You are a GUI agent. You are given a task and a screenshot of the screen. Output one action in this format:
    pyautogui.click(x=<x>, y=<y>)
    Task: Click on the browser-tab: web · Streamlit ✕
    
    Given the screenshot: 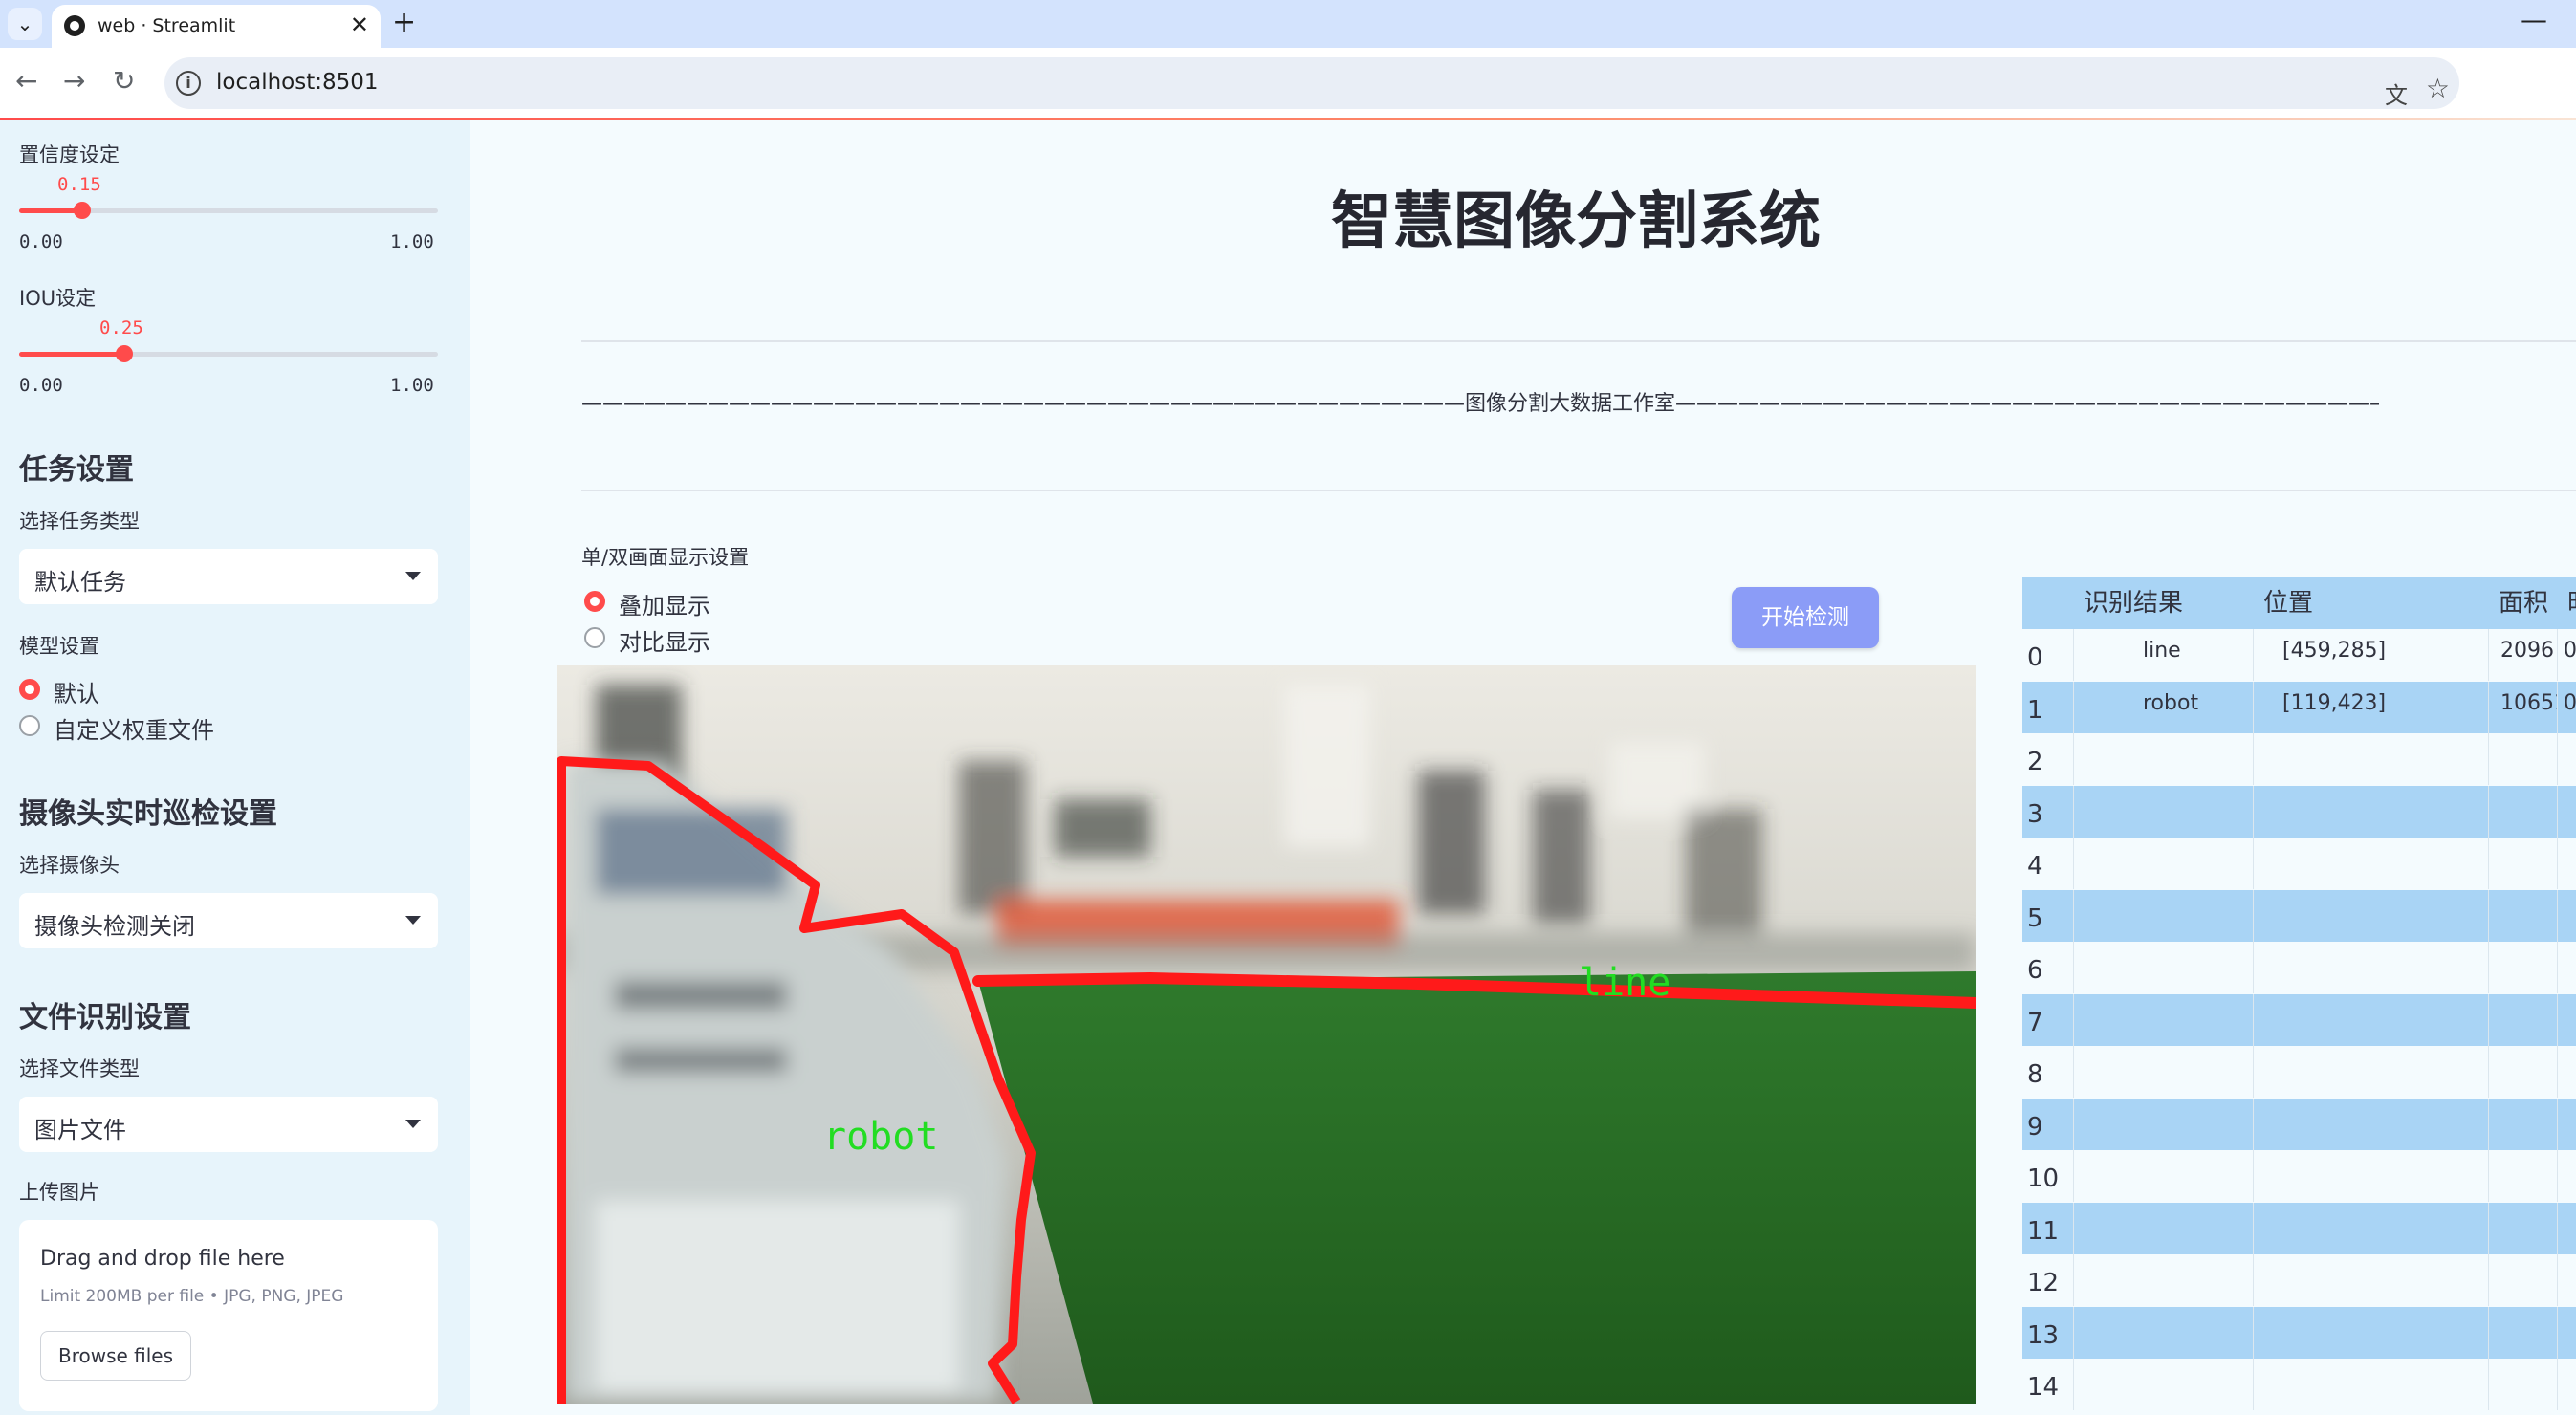 What is the action you would take?
    pyautogui.click(x=216, y=26)
    